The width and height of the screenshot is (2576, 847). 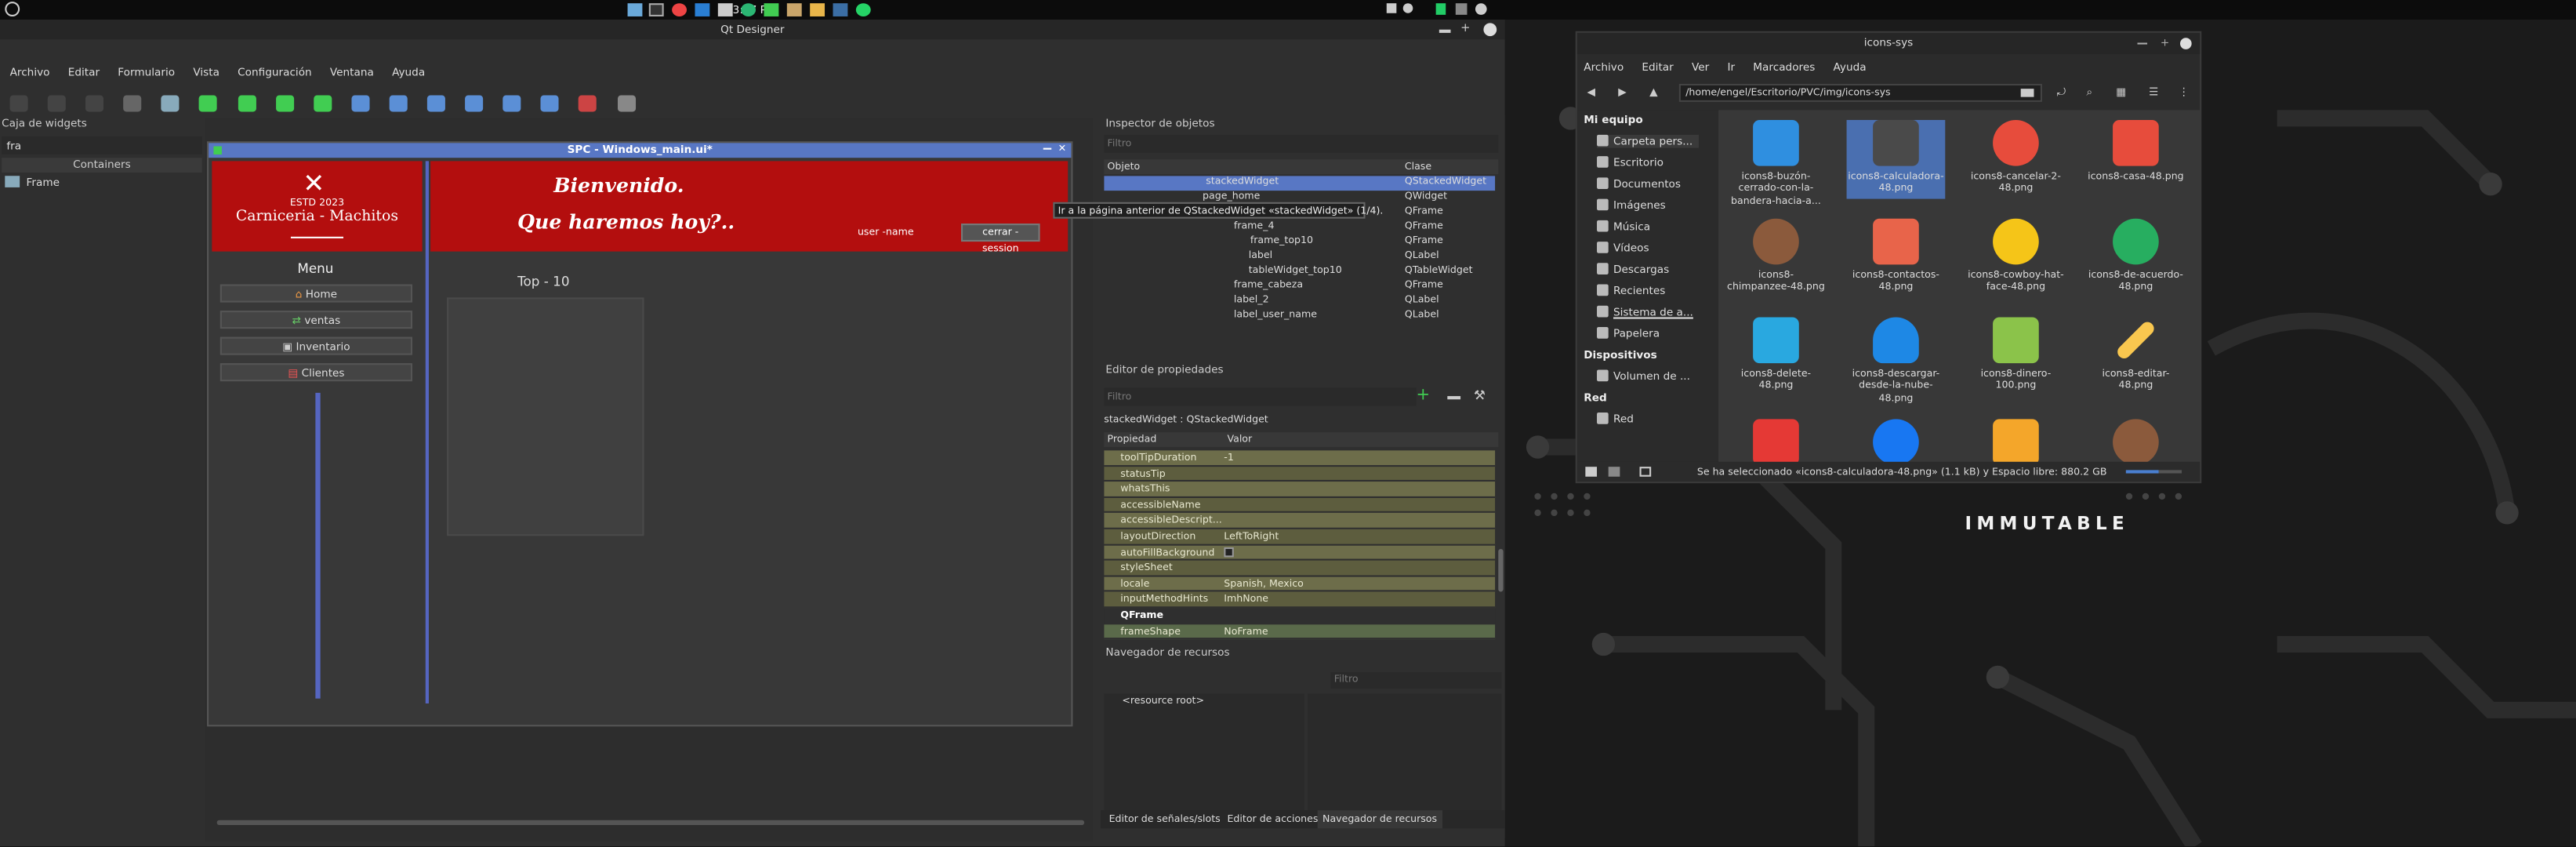 What do you see at coordinates (1731, 68) in the screenshot?
I see `fm-menu-ir: Ir` at bounding box center [1731, 68].